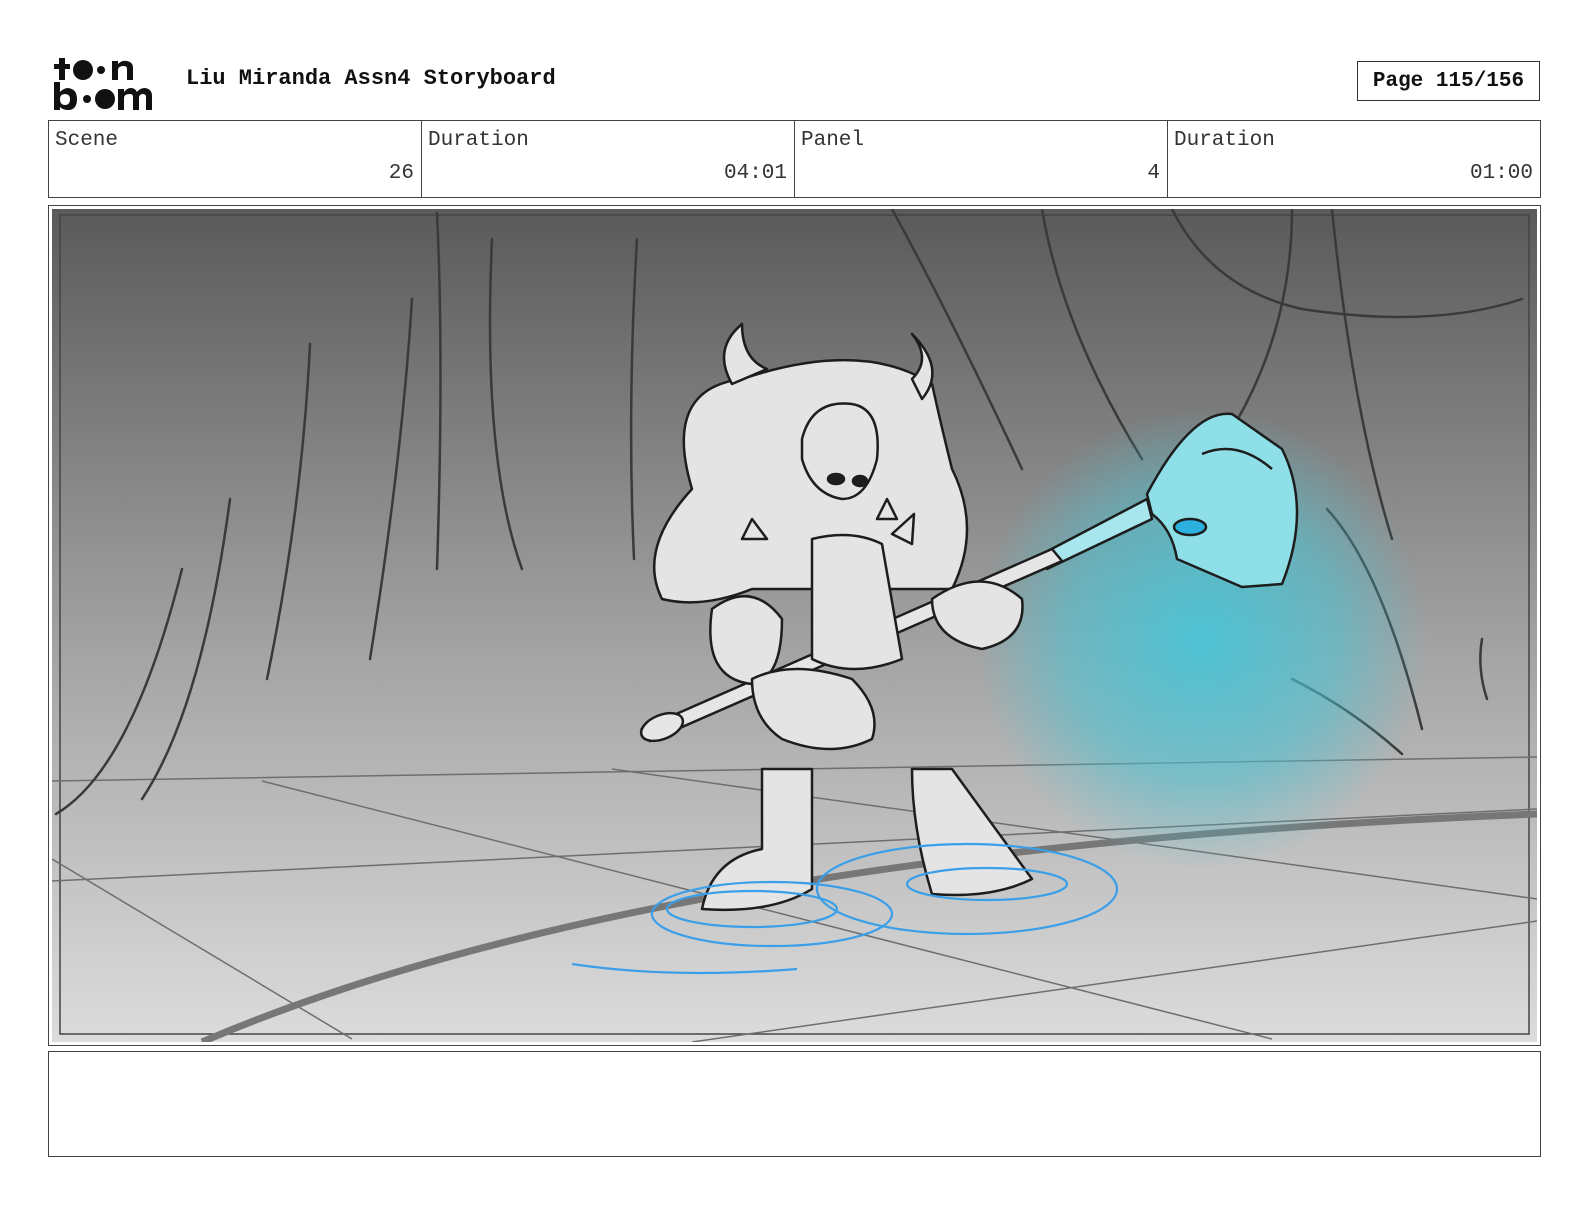 Image resolution: width=1584 pixels, height=1224 pixels. Describe the element at coordinates (1224, 140) in the screenshot. I see `panel-duration-label: Duration` at that location.